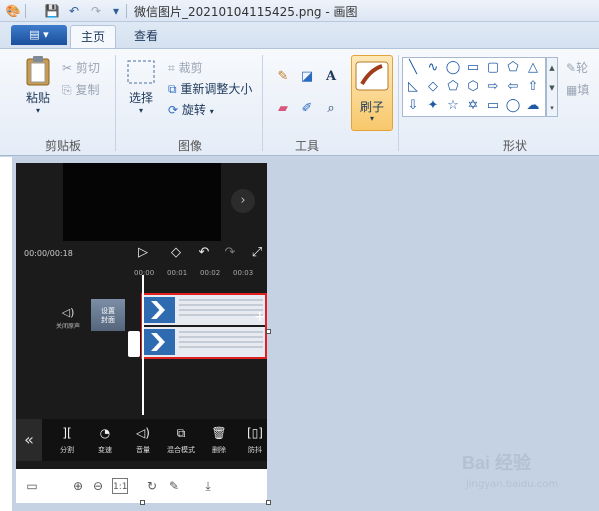 The height and width of the screenshot is (511, 599). Describe the element at coordinates (453, 87) in the screenshot. I see `pentagon-shape-icon: ⬠` at that location.